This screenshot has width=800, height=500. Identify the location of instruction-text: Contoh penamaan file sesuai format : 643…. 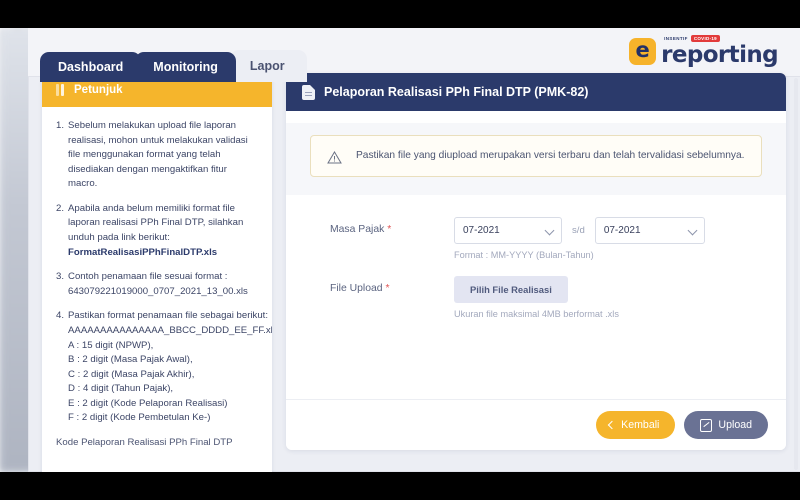
(163, 284).